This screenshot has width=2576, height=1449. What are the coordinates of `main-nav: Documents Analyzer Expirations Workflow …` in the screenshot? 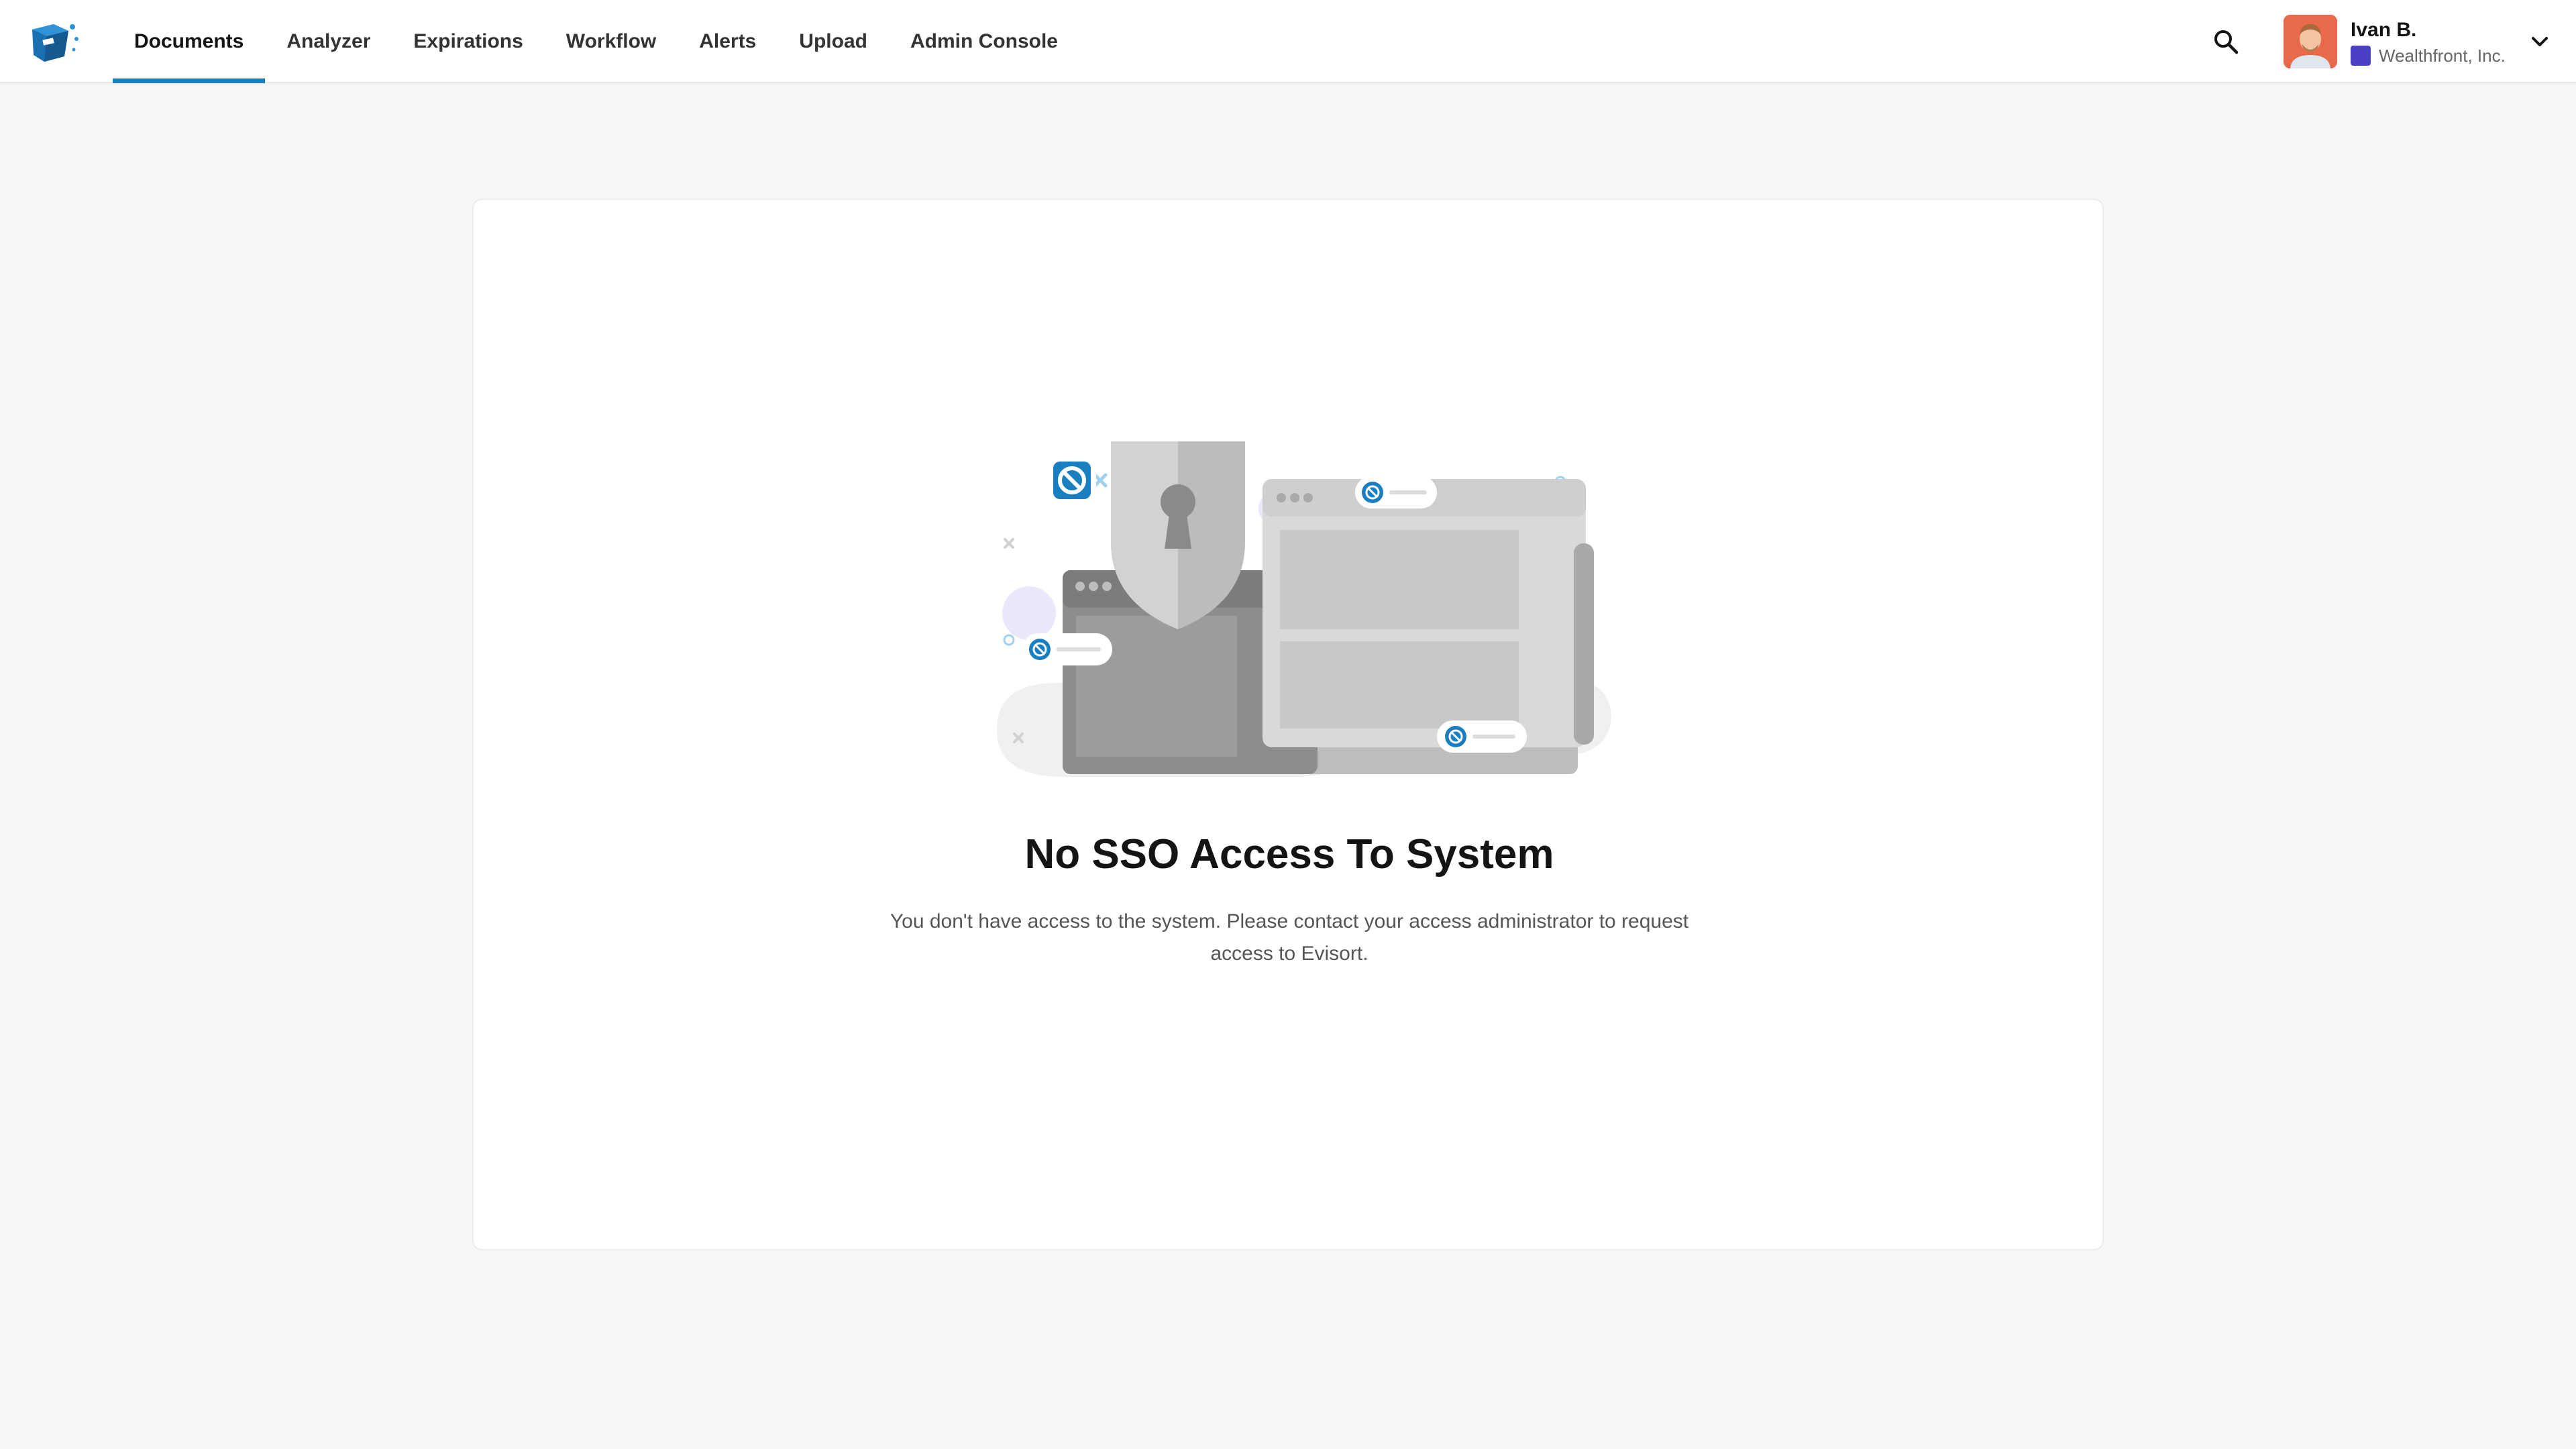 It's located at (596, 41).